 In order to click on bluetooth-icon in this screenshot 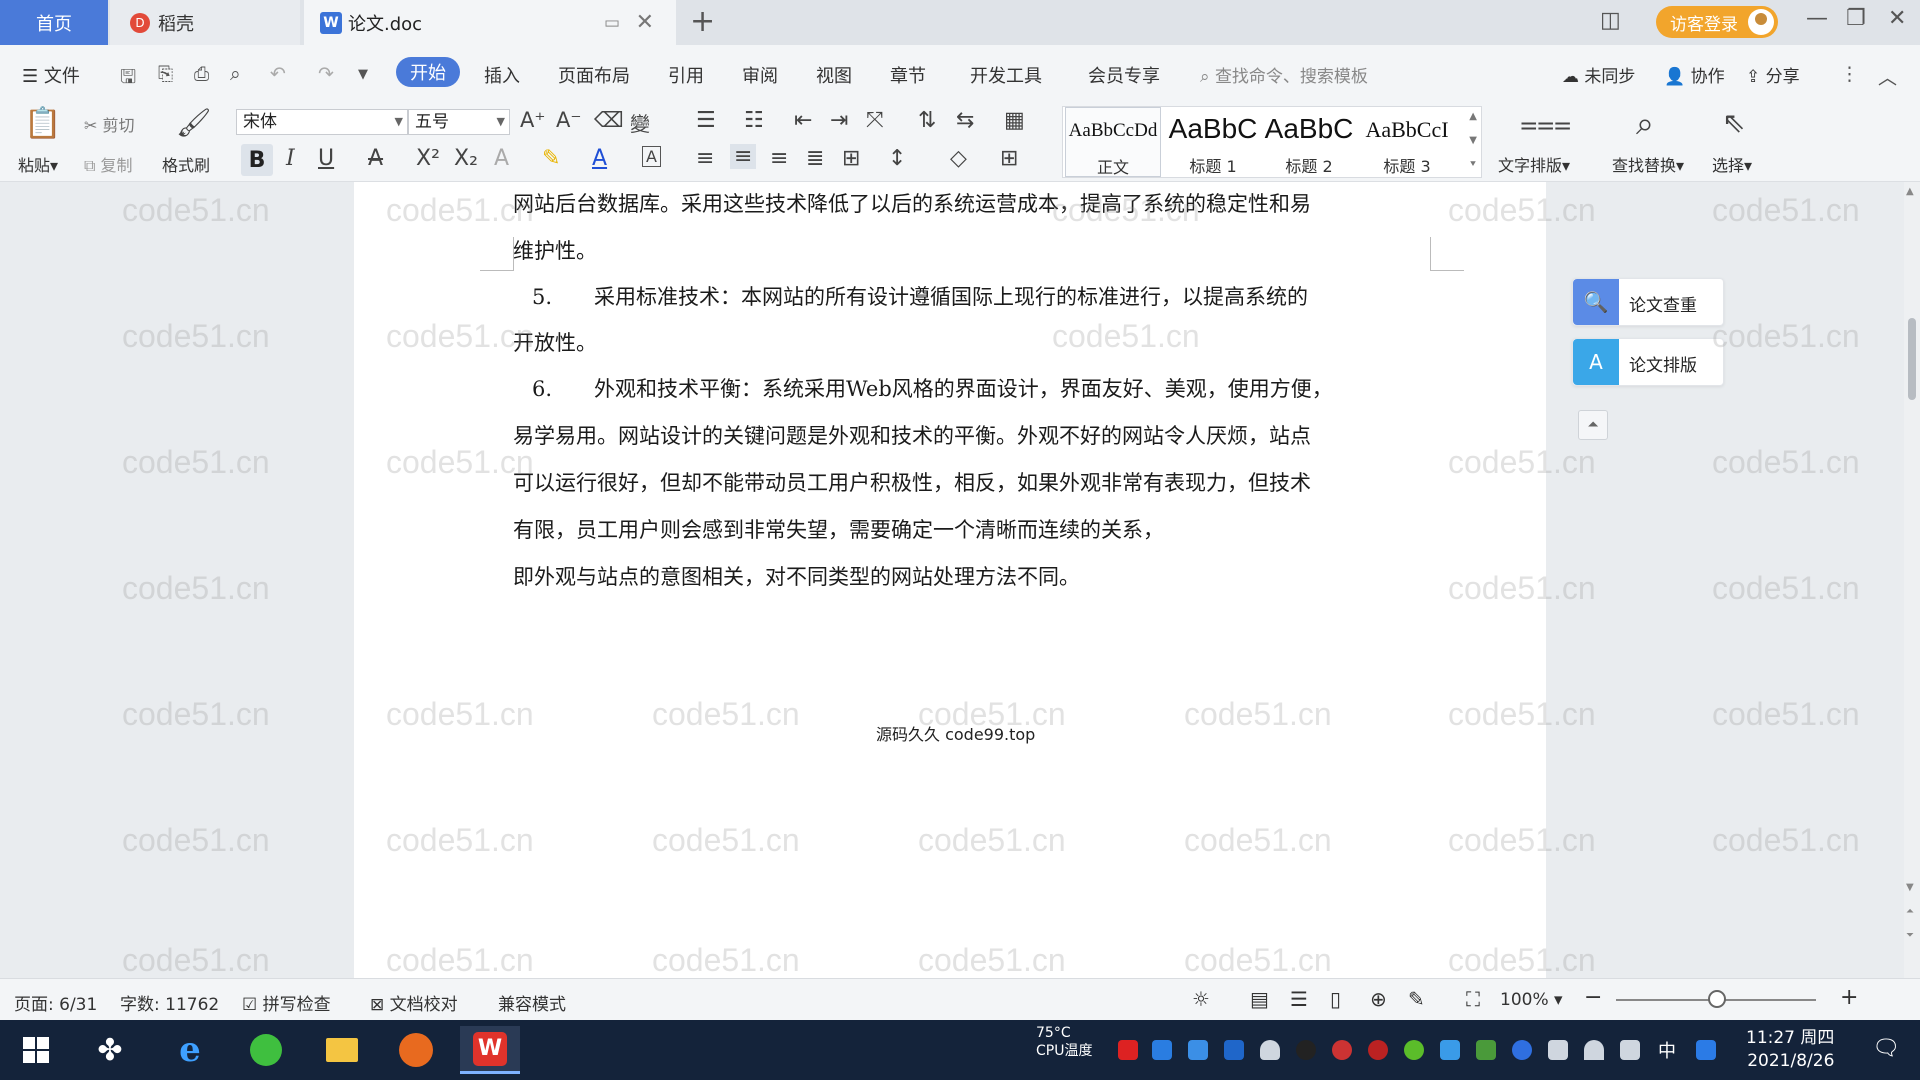, I will do `click(1522, 1050)`.